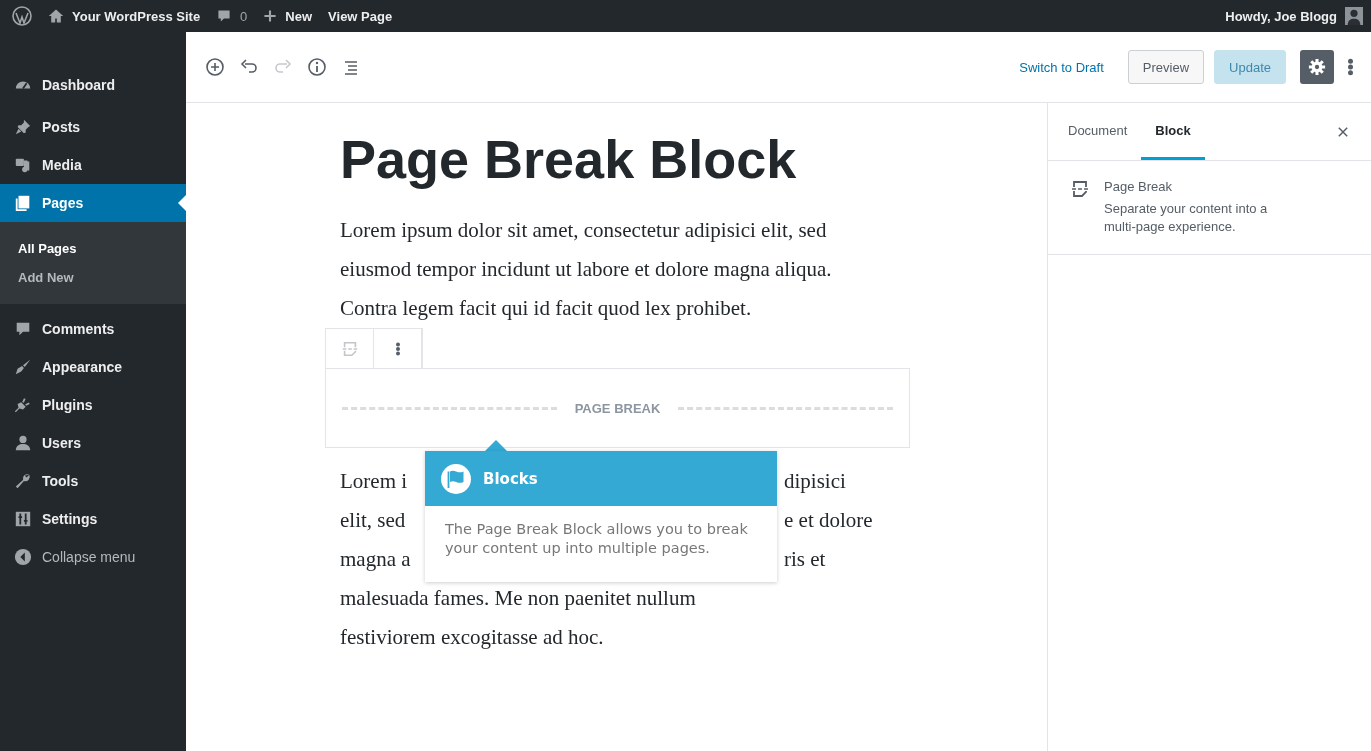 The image size is (1371, 751). I want to click on settings-button, so click(1317, 67).